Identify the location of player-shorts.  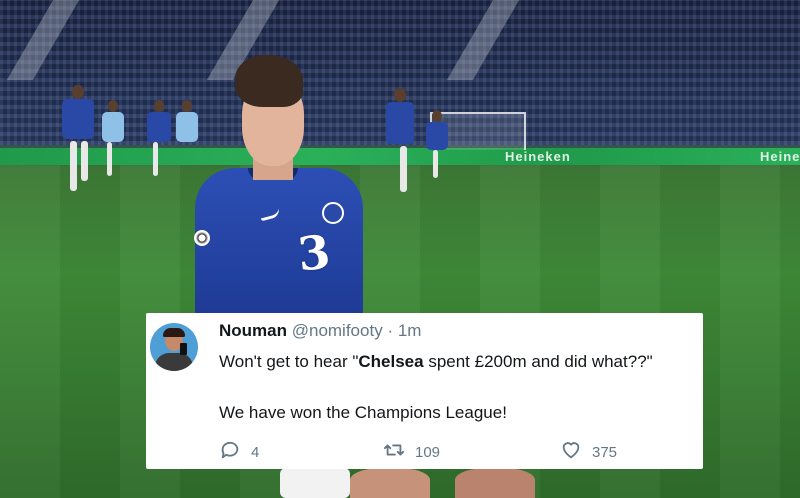
(315, 483).